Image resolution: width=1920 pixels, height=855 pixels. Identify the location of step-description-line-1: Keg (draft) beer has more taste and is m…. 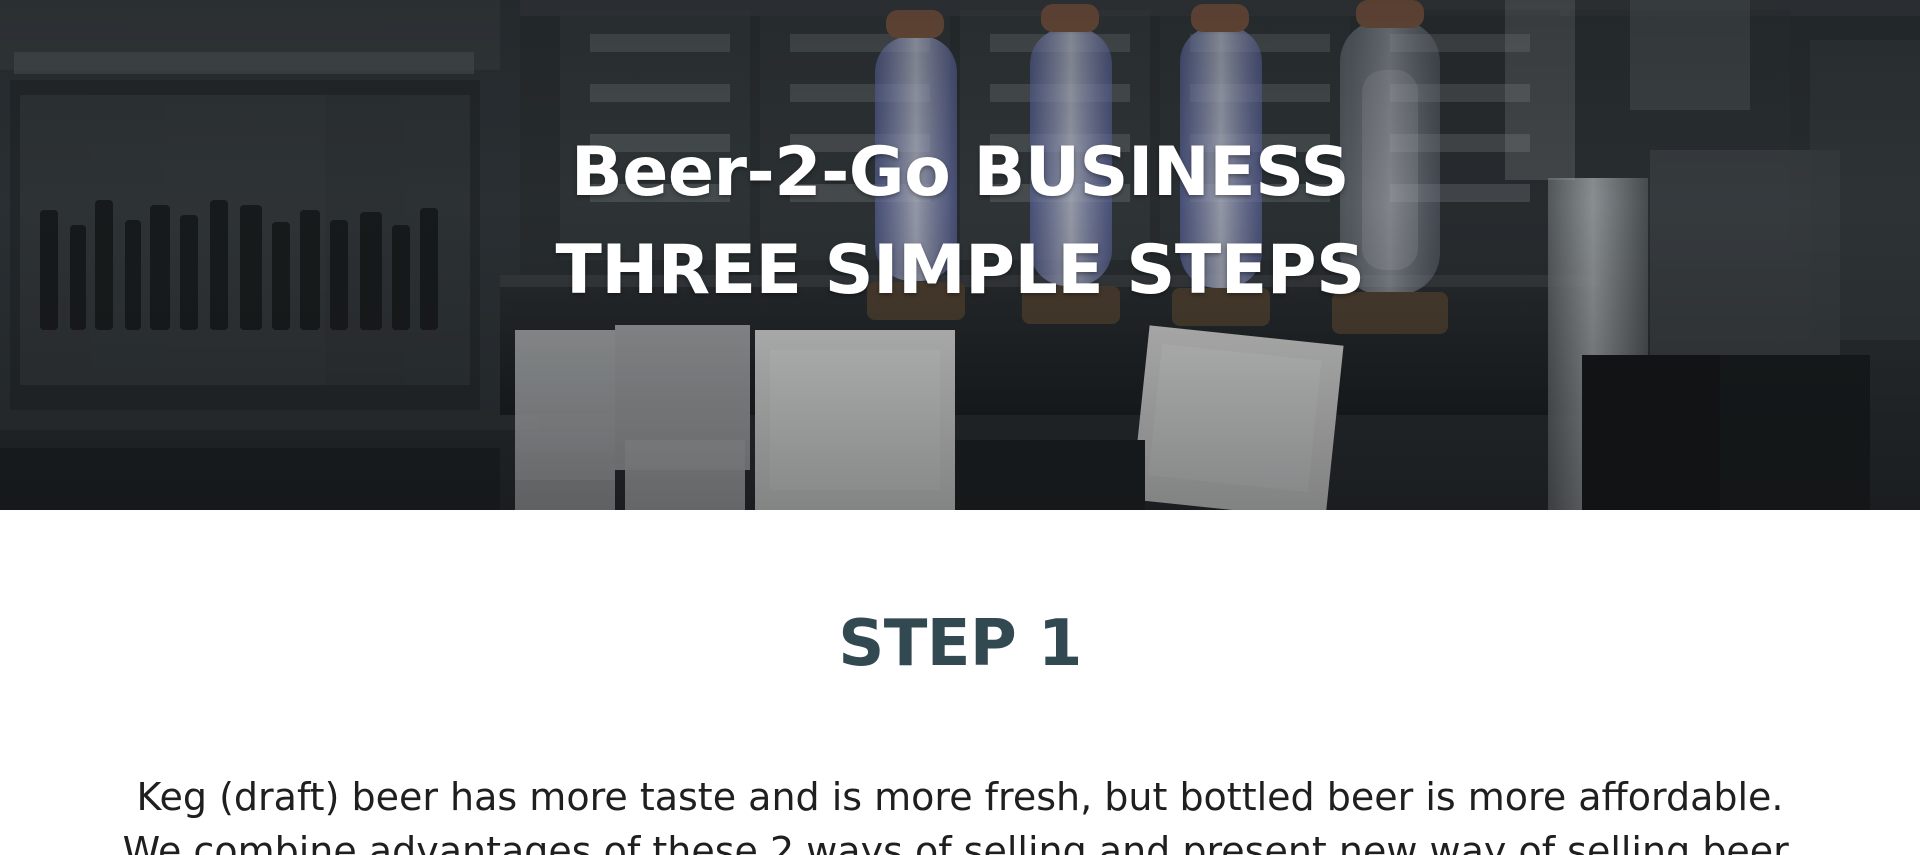
(960, 797).